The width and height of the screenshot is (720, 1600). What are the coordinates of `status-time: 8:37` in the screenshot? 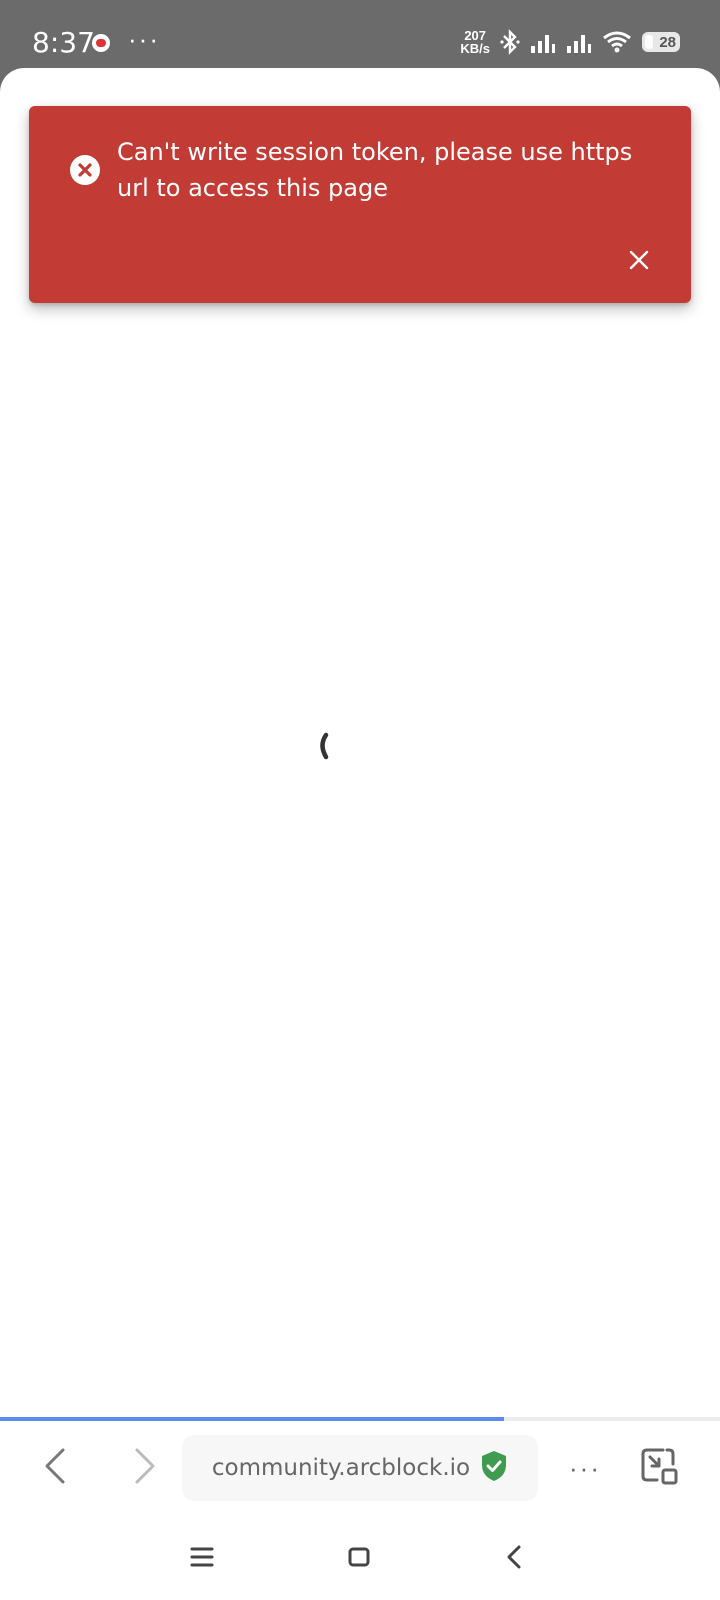 It's located at (63, 42).